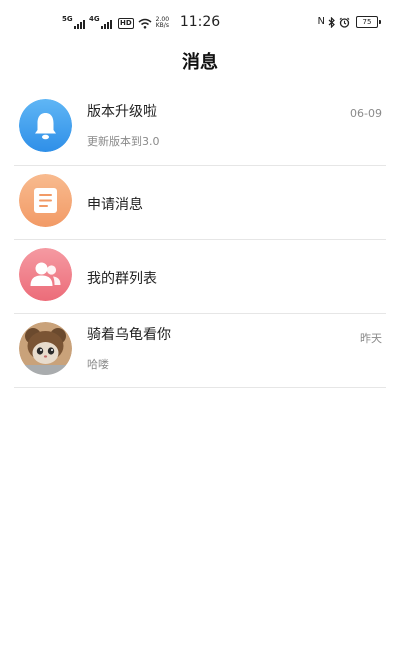 The width and height of the screenshot is (400, 650). Describe the element at coordinates (366, 113) in the screenshot. I see `message-time: 06-09` at that location.